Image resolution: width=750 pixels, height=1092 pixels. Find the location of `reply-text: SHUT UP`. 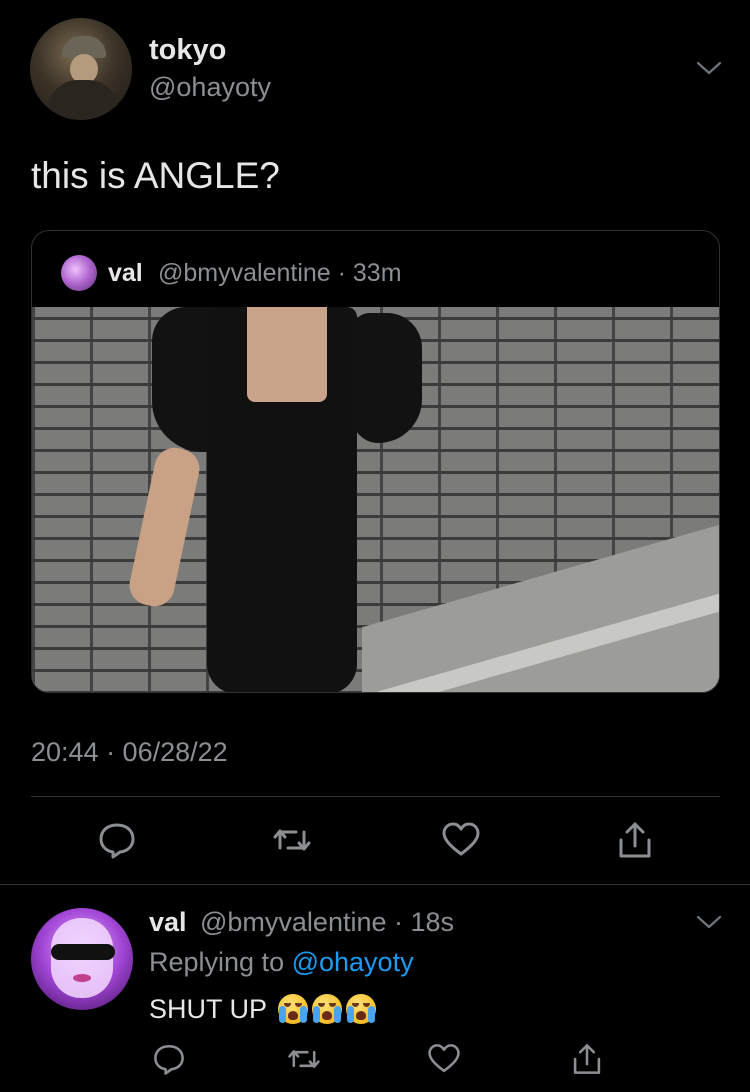

reply-text: SHUT UP is located at coordinates (263, 1009).